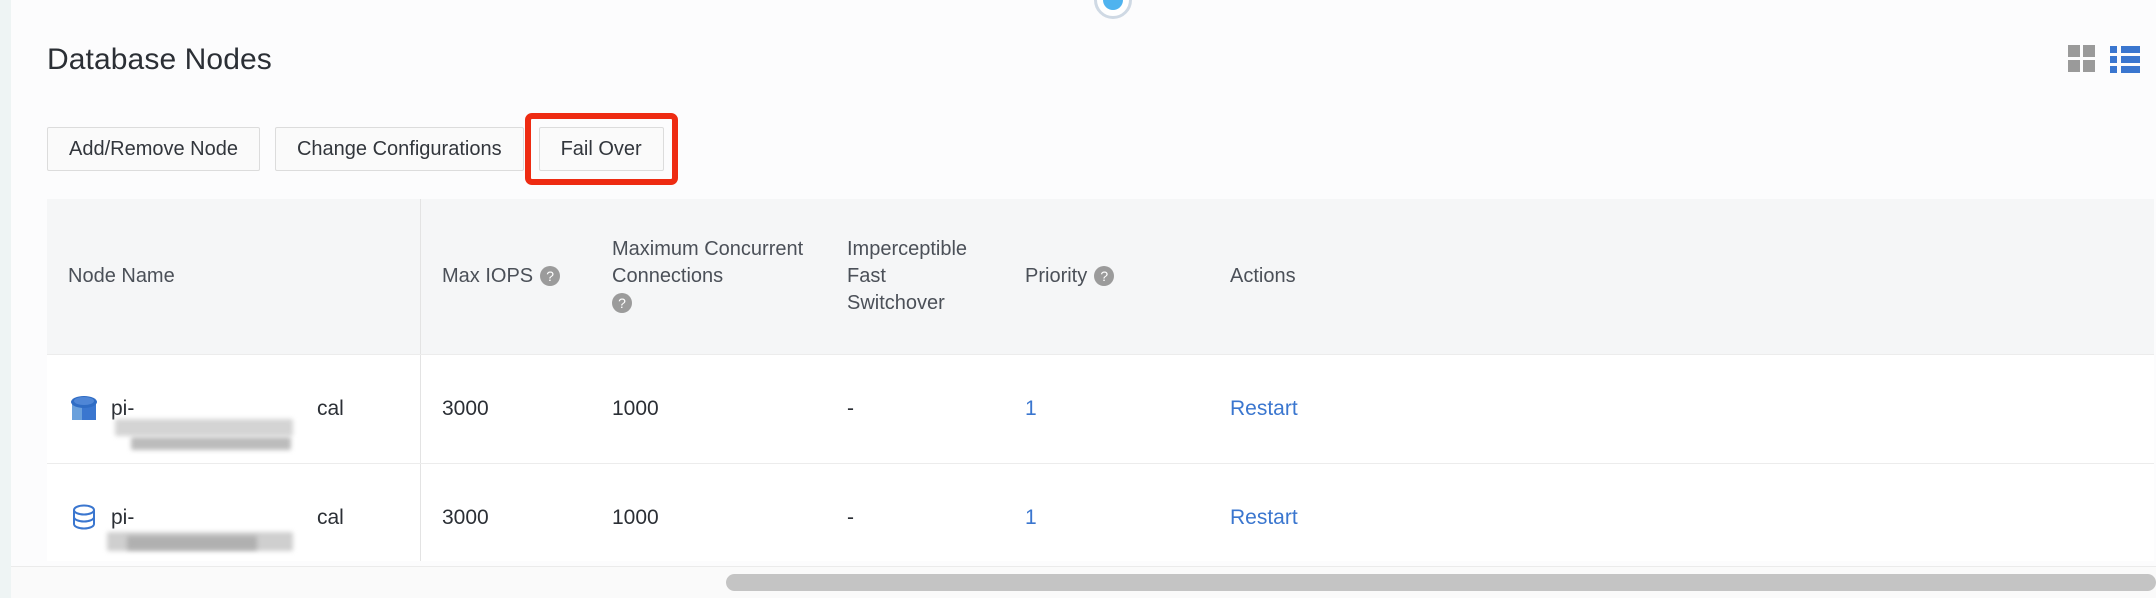 This screenshot has height=598, width=2156. I want to click on page-title: Database Nodes, so click(159, 59).